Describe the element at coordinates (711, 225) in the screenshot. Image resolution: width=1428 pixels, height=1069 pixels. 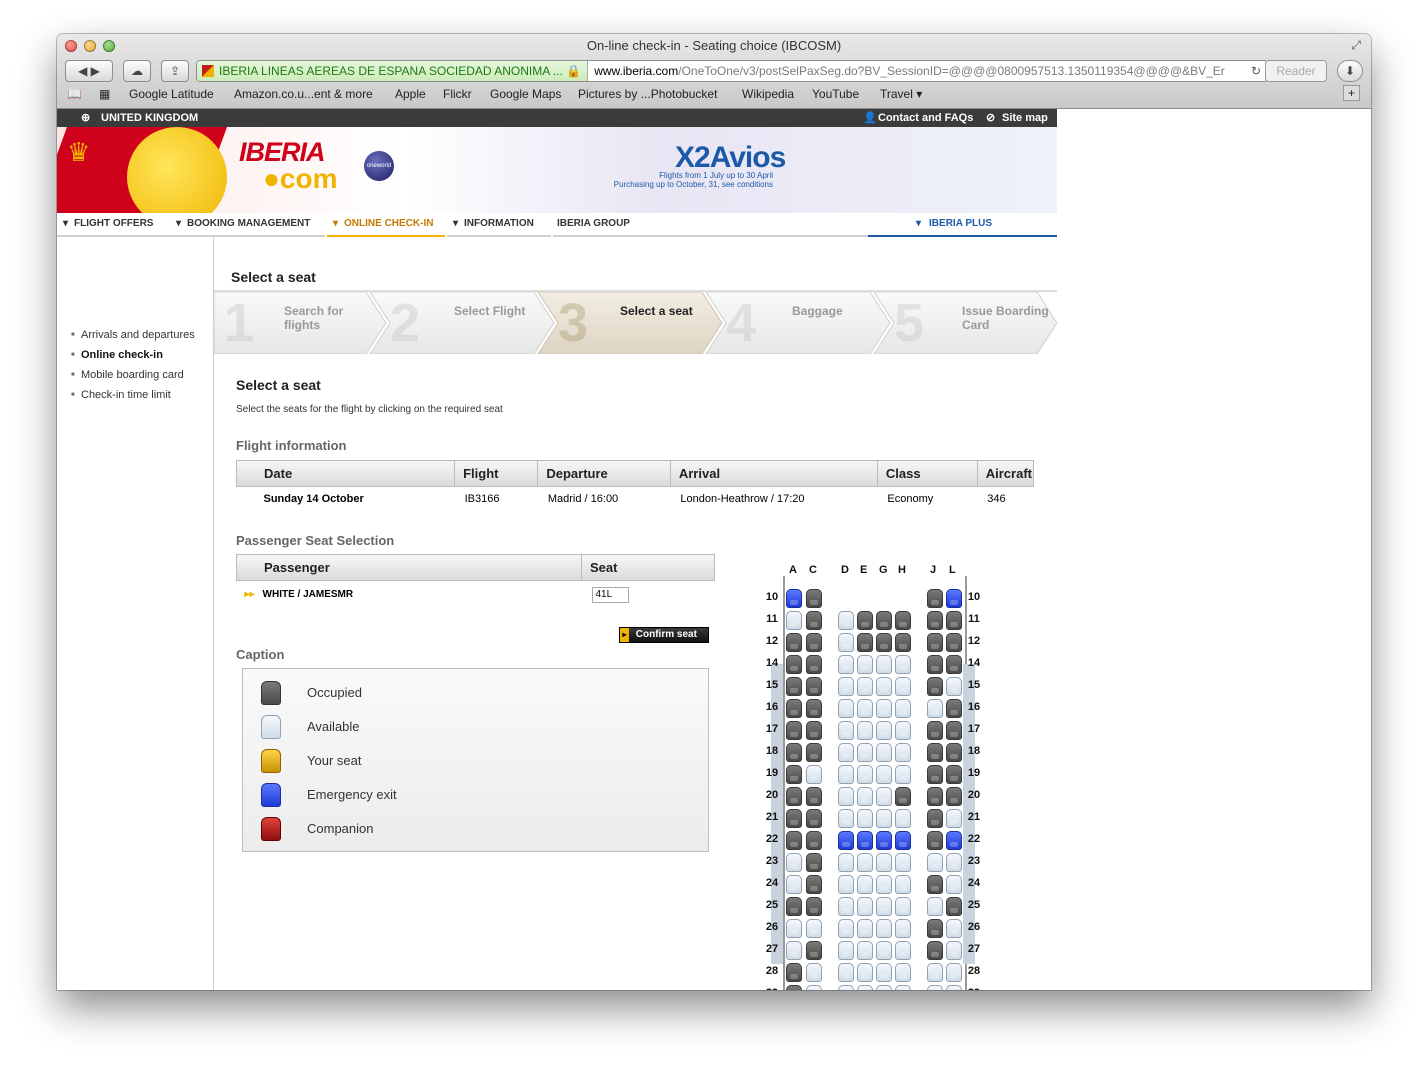
I see `nav-iberia-group: IBERIA GROUP` at that location.